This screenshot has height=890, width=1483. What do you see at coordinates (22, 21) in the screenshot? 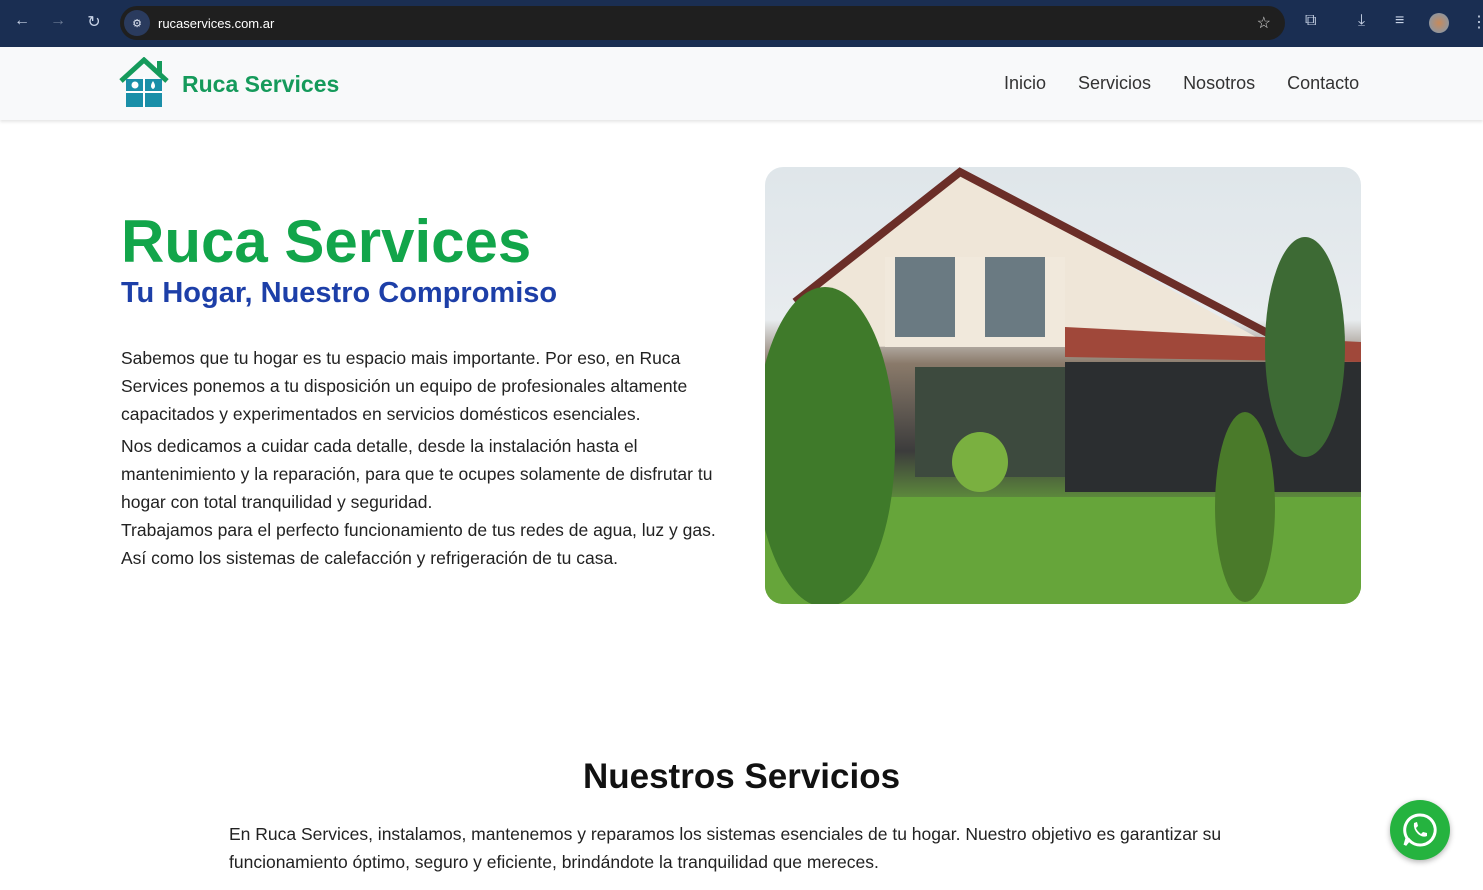
I see `back-icon: ←` at bounding box center [22, 21].